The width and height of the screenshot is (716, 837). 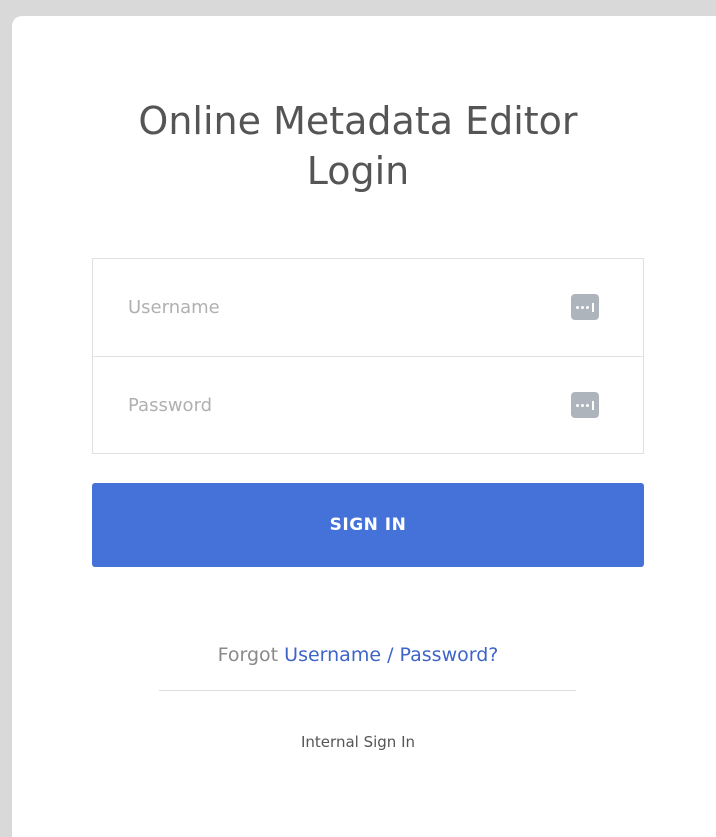 I want to click on title-line-2: Login, so click(x=358, y=171).